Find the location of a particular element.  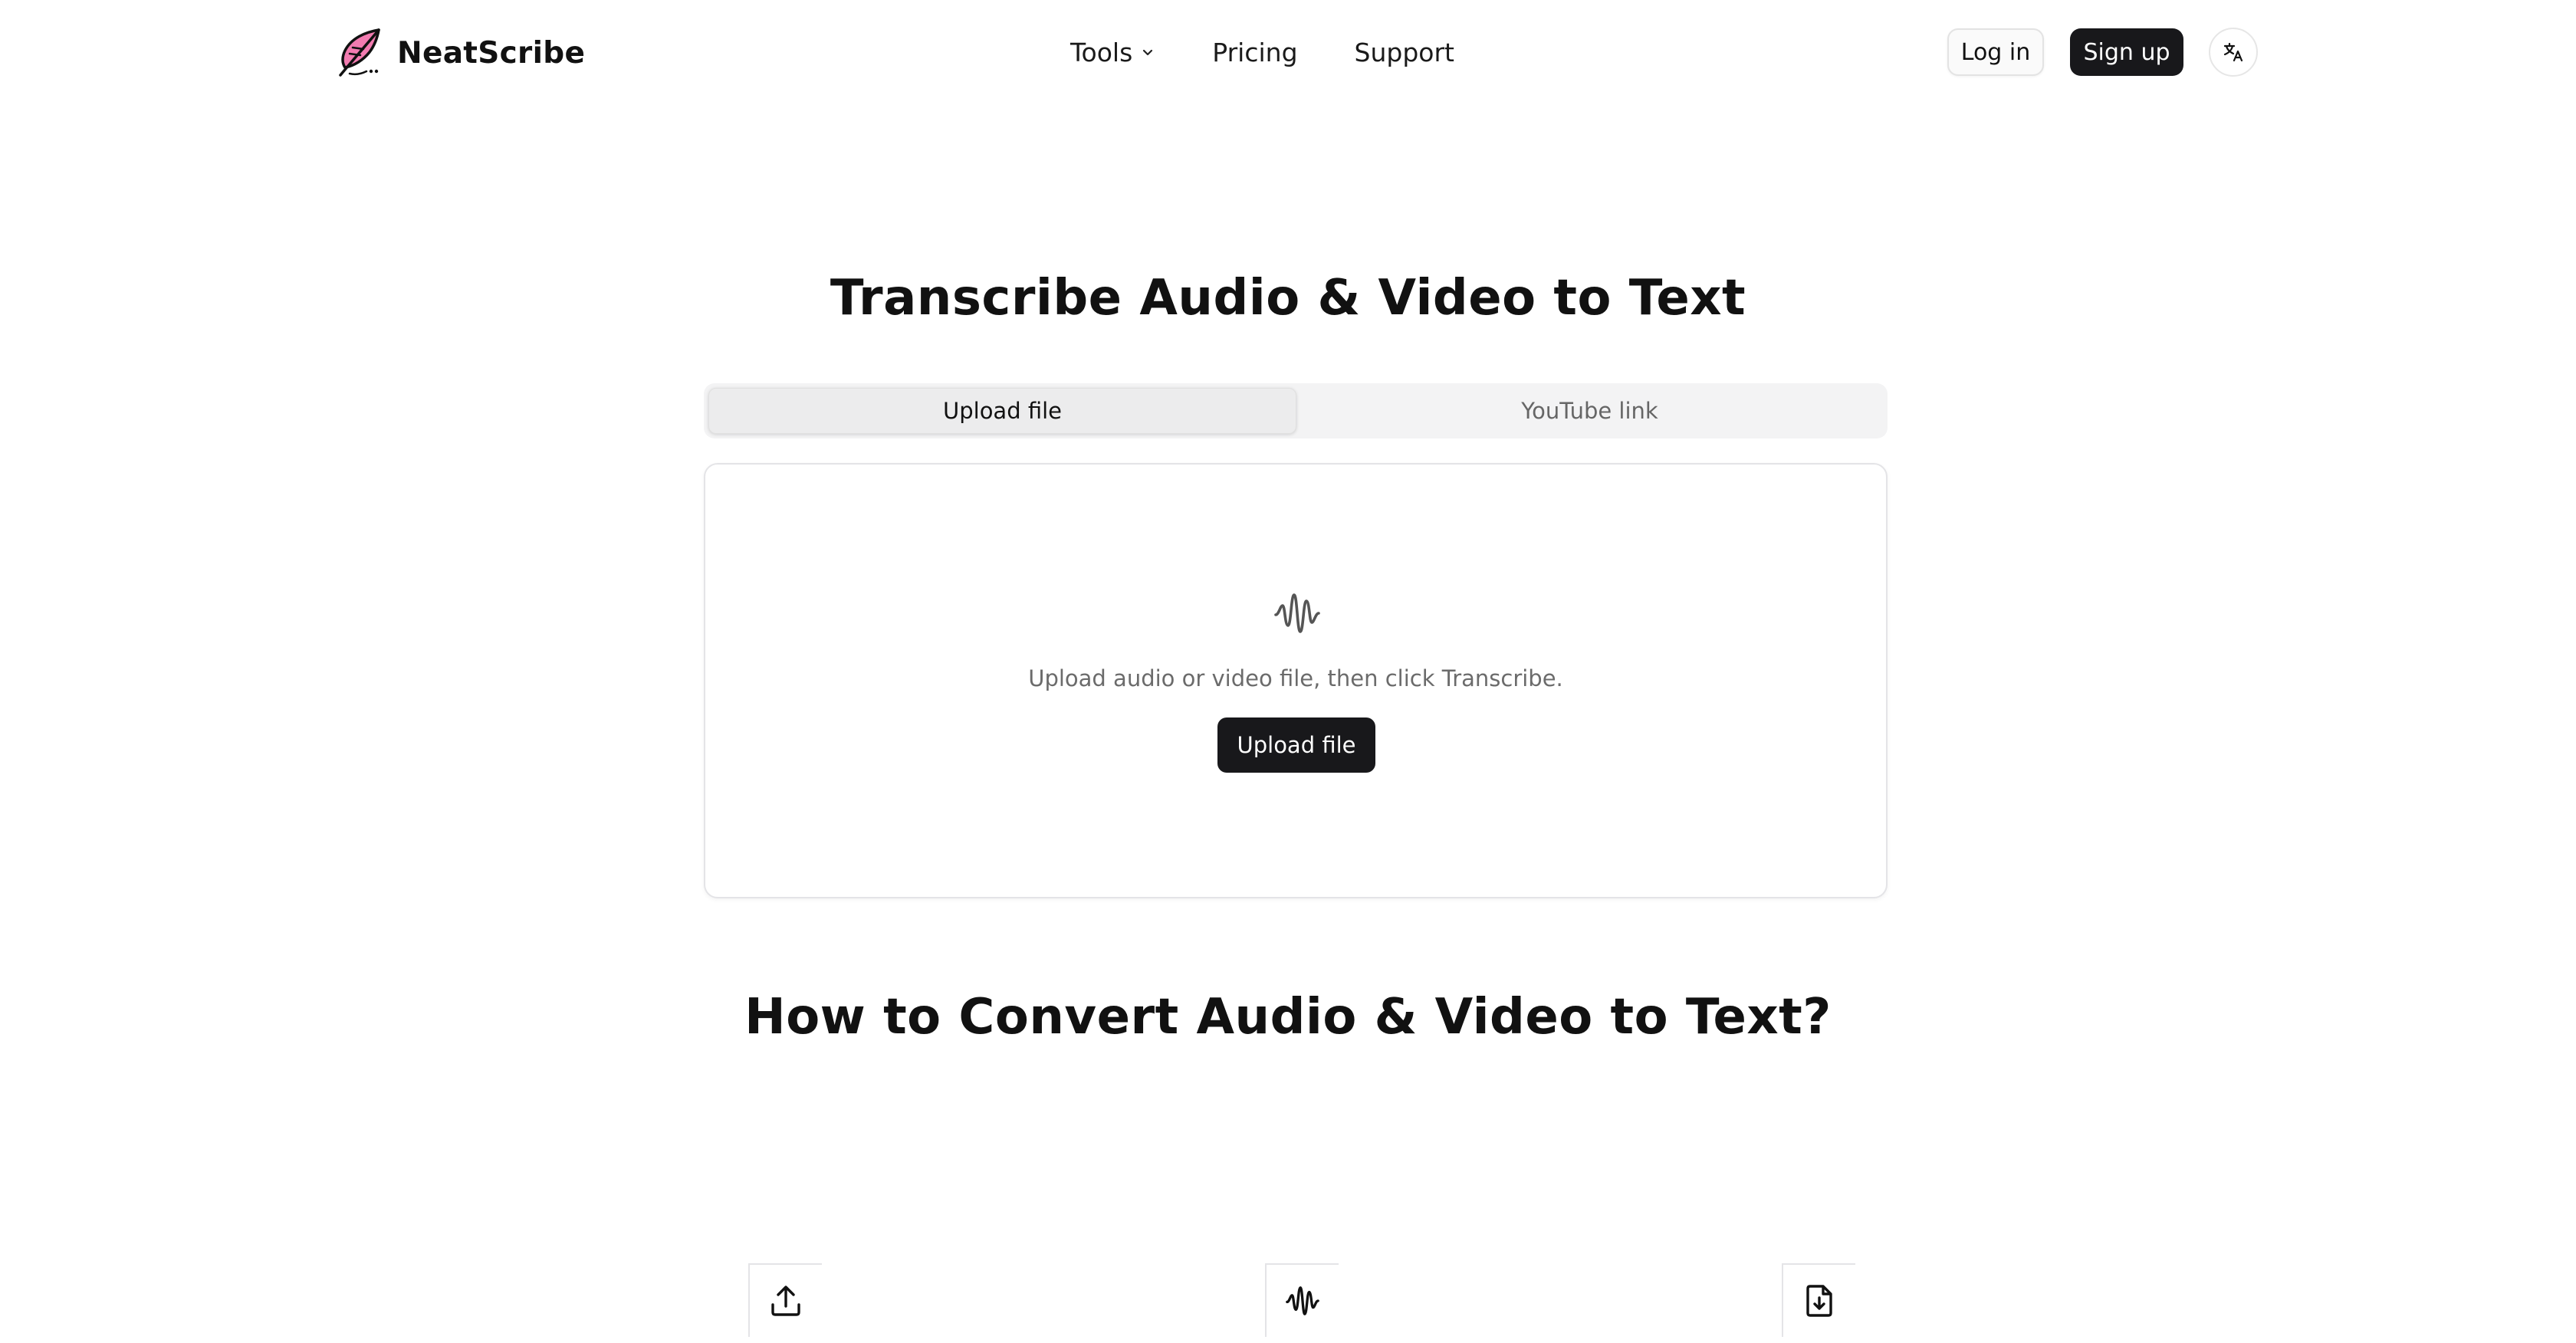

tab-youtube-link: YouTube link is located at coordinates (1590, 411).